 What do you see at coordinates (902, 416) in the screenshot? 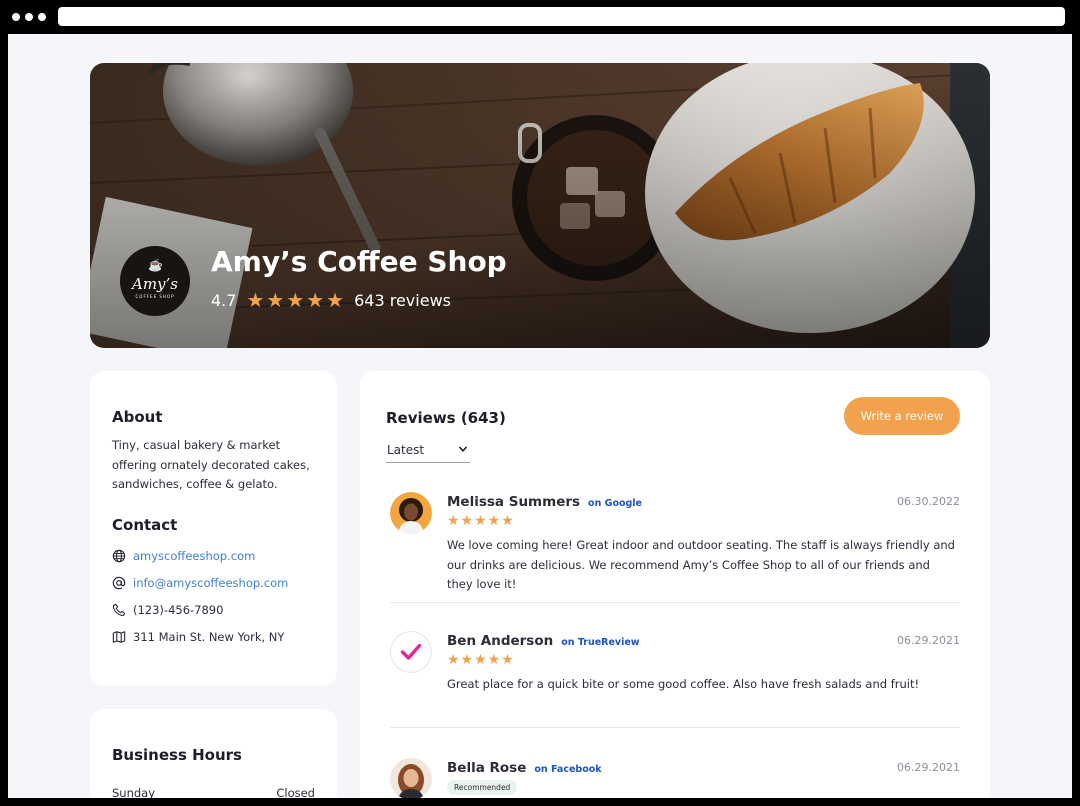
I see `write-review-button: Write a review` at bounding box center [902, 416].